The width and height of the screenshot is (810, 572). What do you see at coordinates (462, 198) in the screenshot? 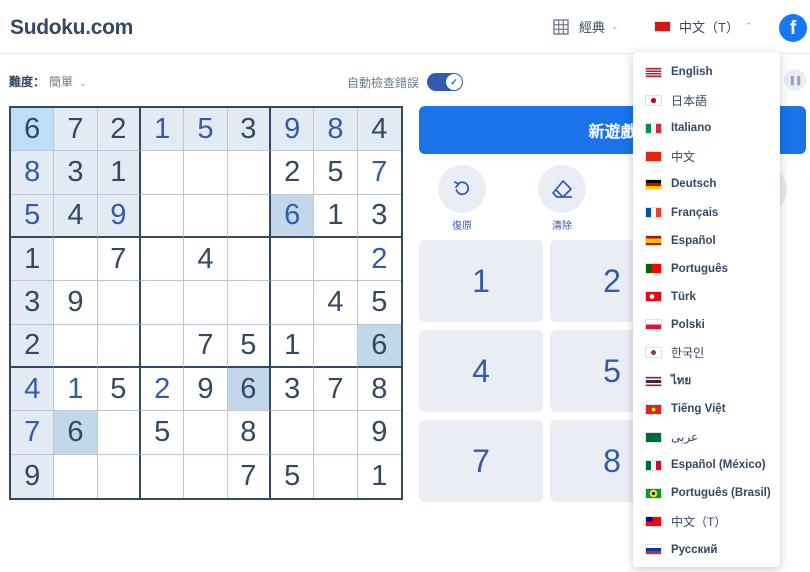
I see `undo-button: 復原` at bounding box center [462, 198].